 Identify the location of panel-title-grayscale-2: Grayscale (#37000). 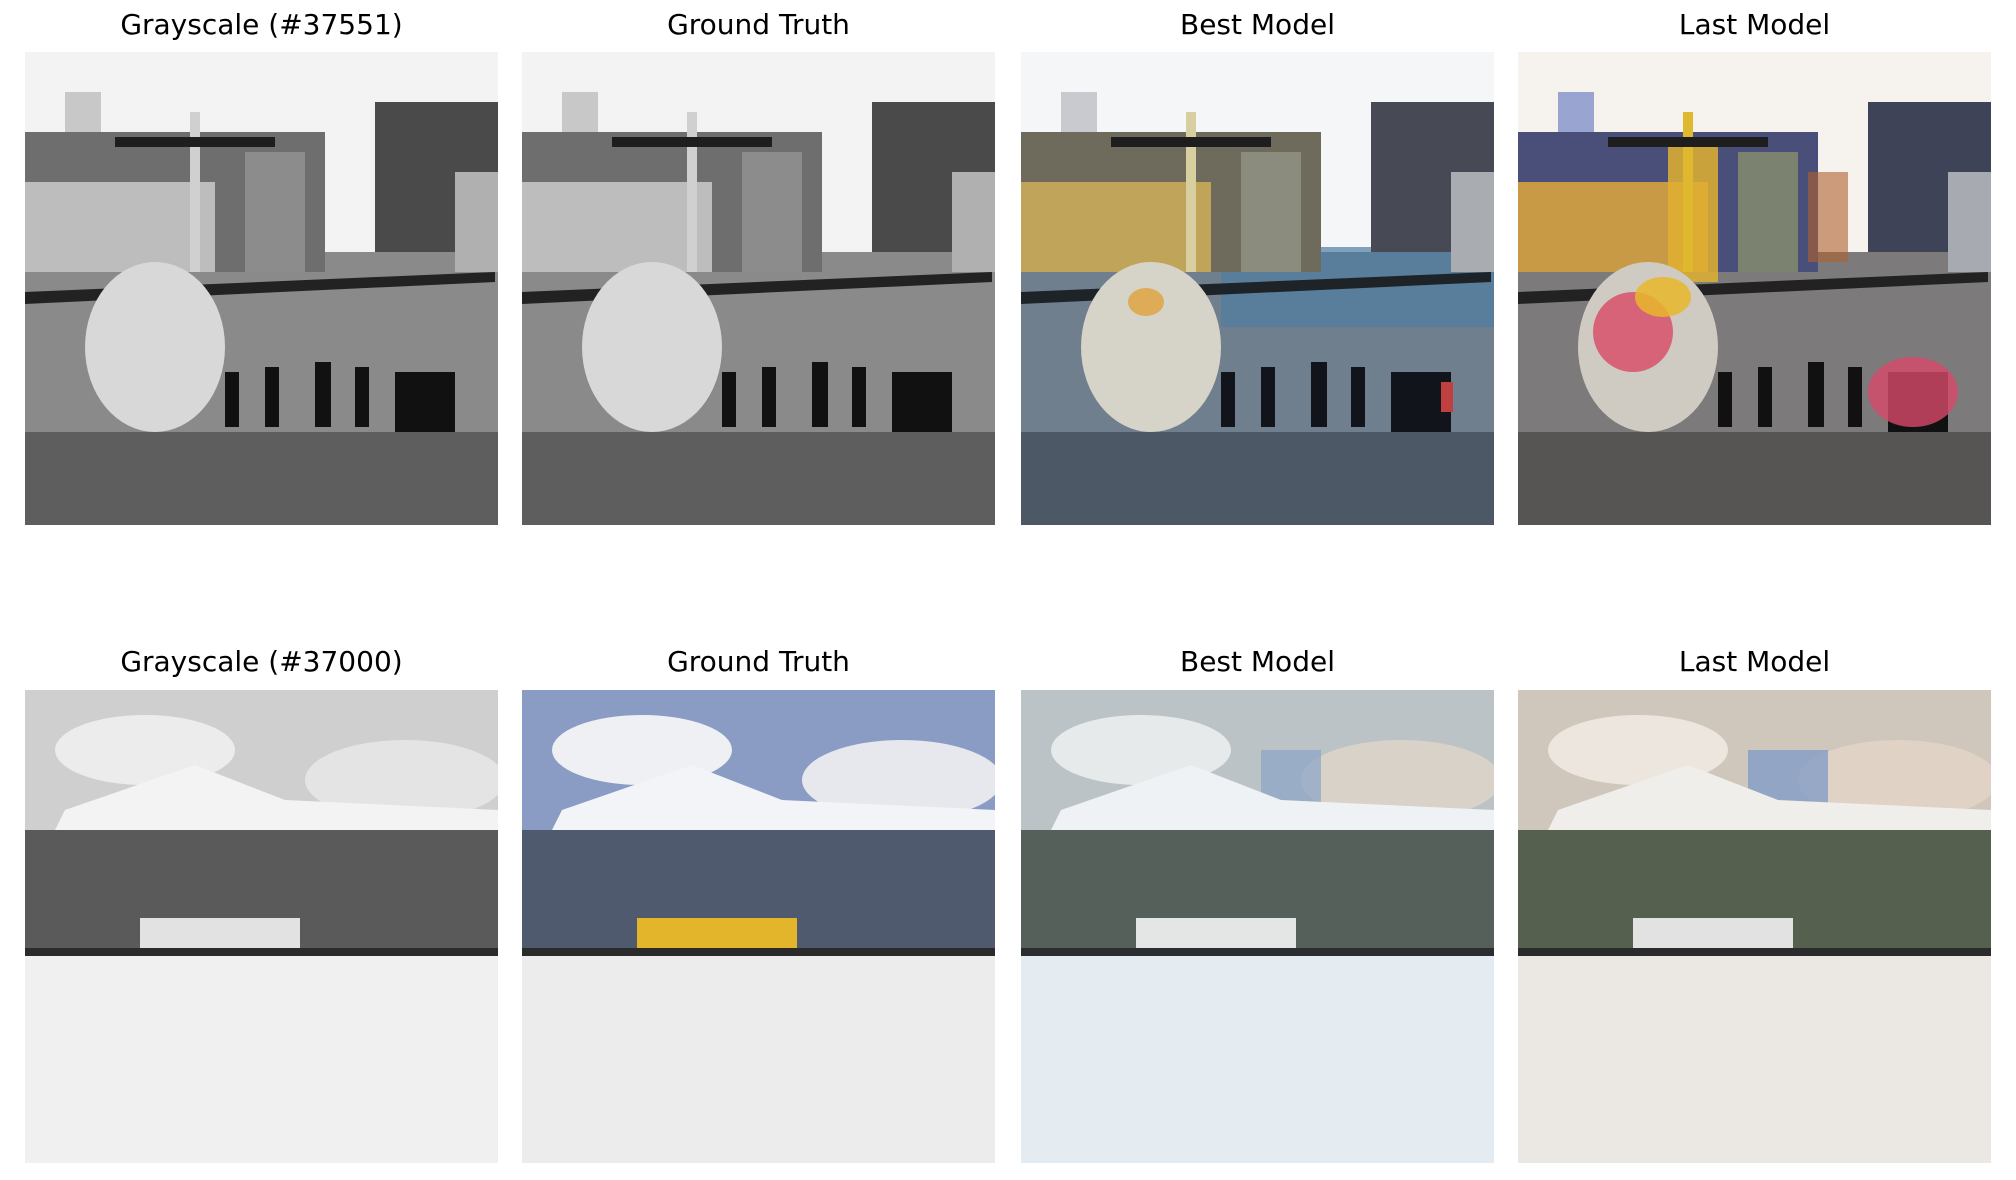
(261, 661).